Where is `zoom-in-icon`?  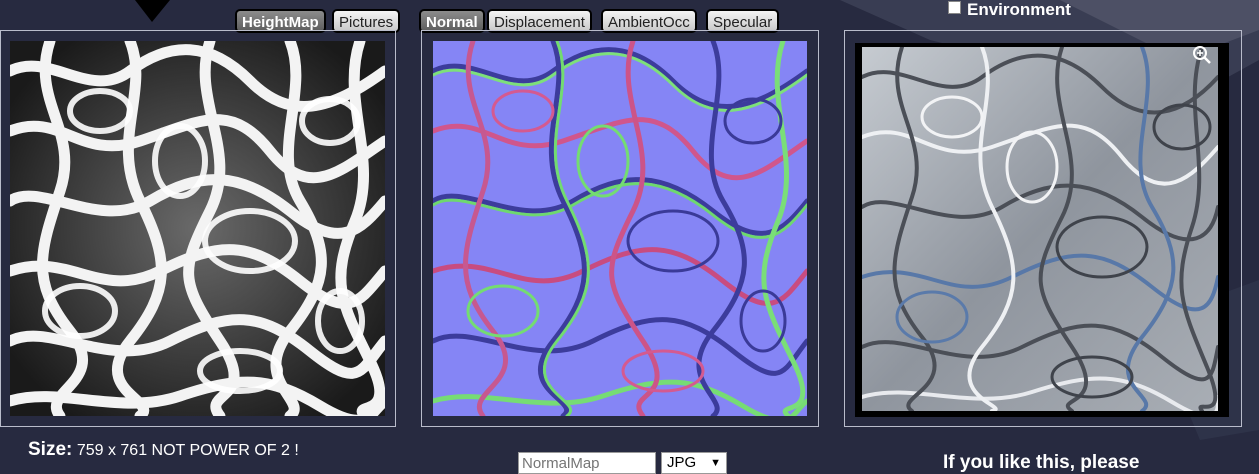
zoom-in-icon is located at coordinates (1202, 55).